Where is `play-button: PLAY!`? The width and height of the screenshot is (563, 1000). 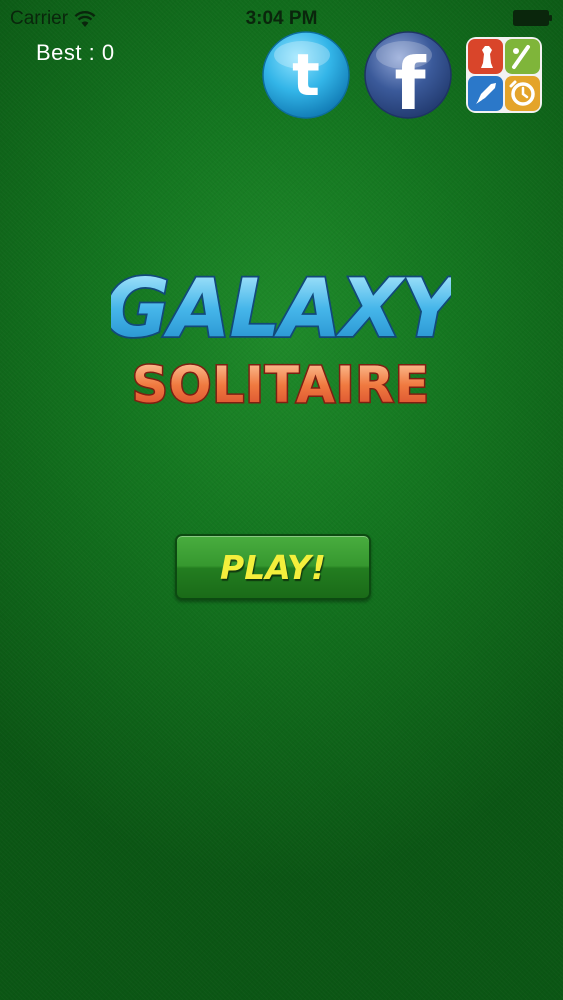 play-button: PLAY! is located at coordinates (273, 567).